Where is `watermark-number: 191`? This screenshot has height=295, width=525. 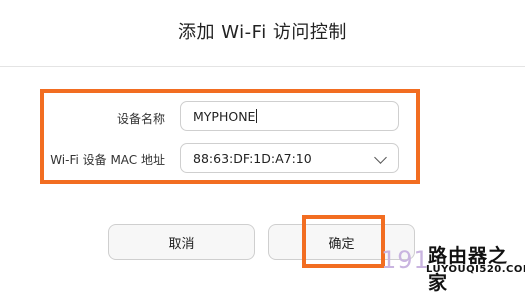 watermark-number: 191 is located at coordinates (405, 260).